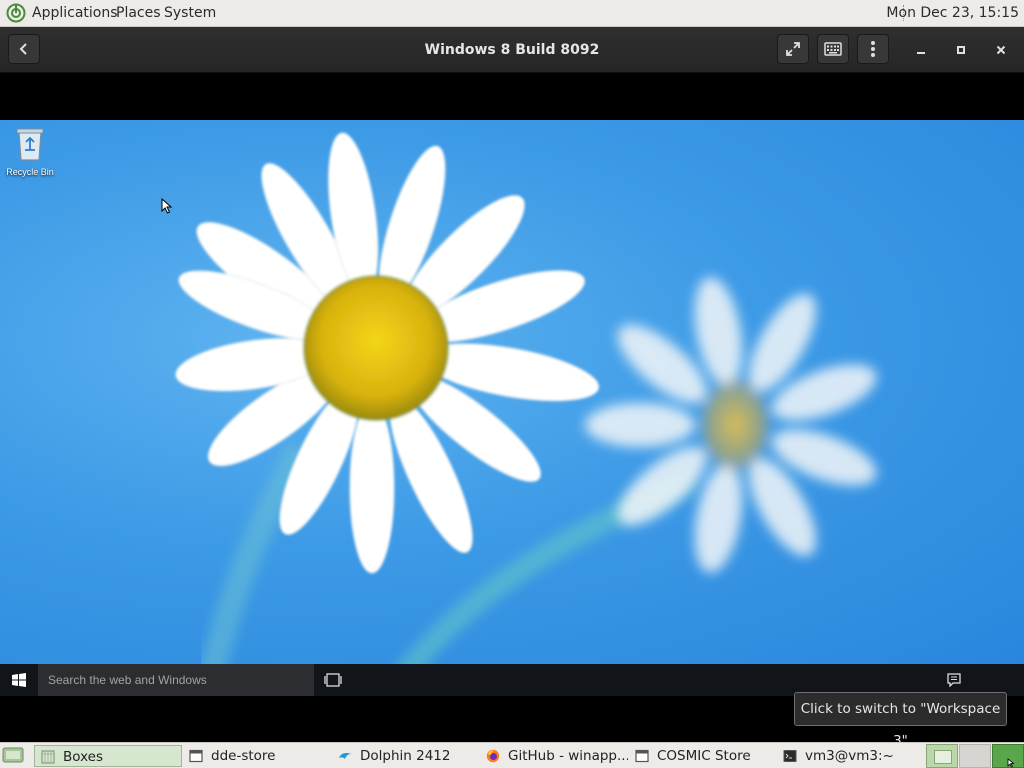 The width and height of the screenshot is (1024, 768). Describe the element at coordinates (138, 13) in the screenshot. I see `places-menu: Places` at that location.